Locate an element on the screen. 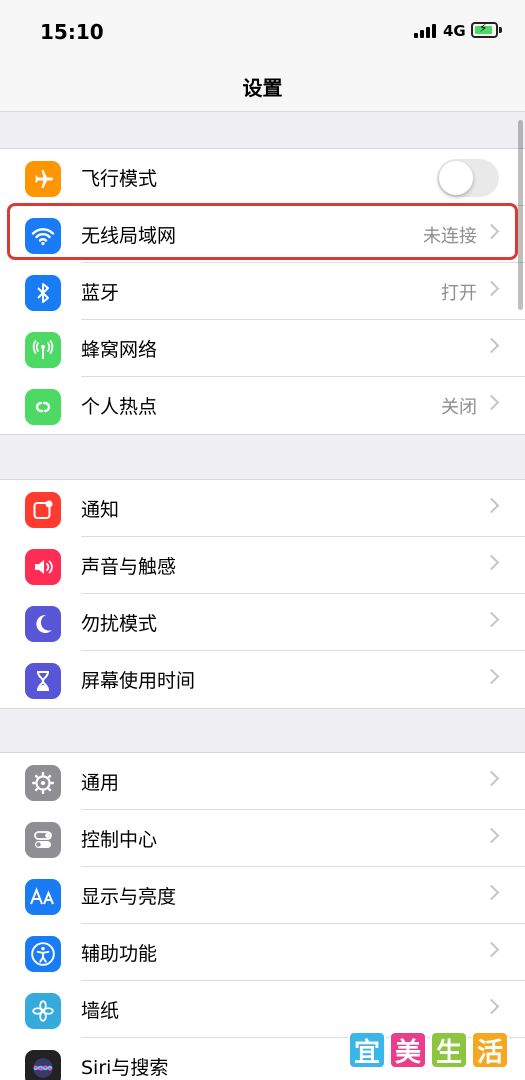 Image resolution: width=525 pixels, height=1080 pixels. siri-icon is located at coordinates (43, 1065).